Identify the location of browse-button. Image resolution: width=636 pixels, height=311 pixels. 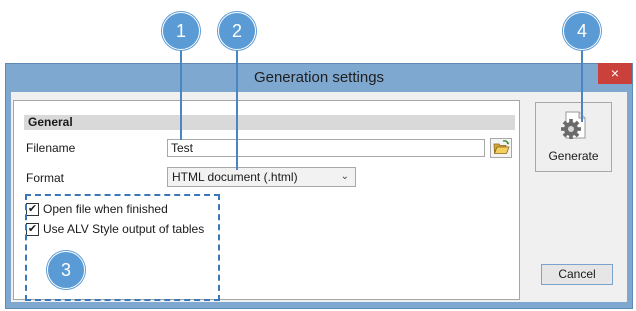
(501, 148).